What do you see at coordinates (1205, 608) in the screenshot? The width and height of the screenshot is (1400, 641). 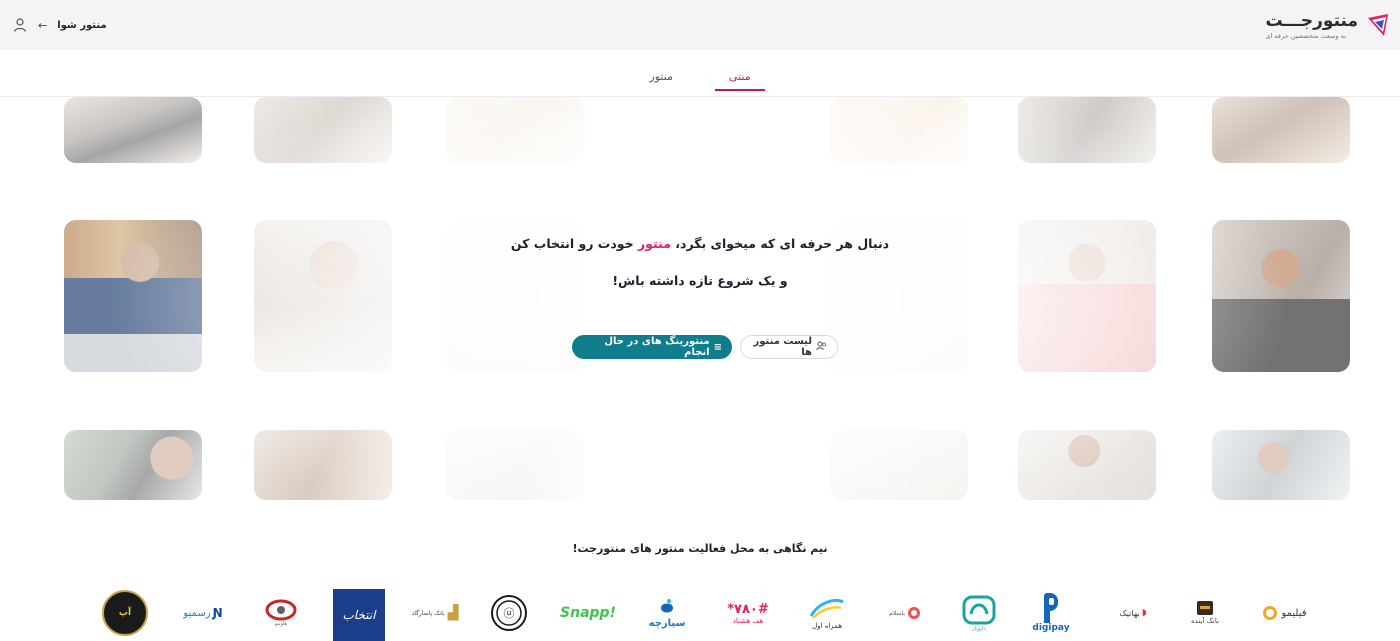 I see `ayandeh-logo-icon` at bounding box center [1205, 608].